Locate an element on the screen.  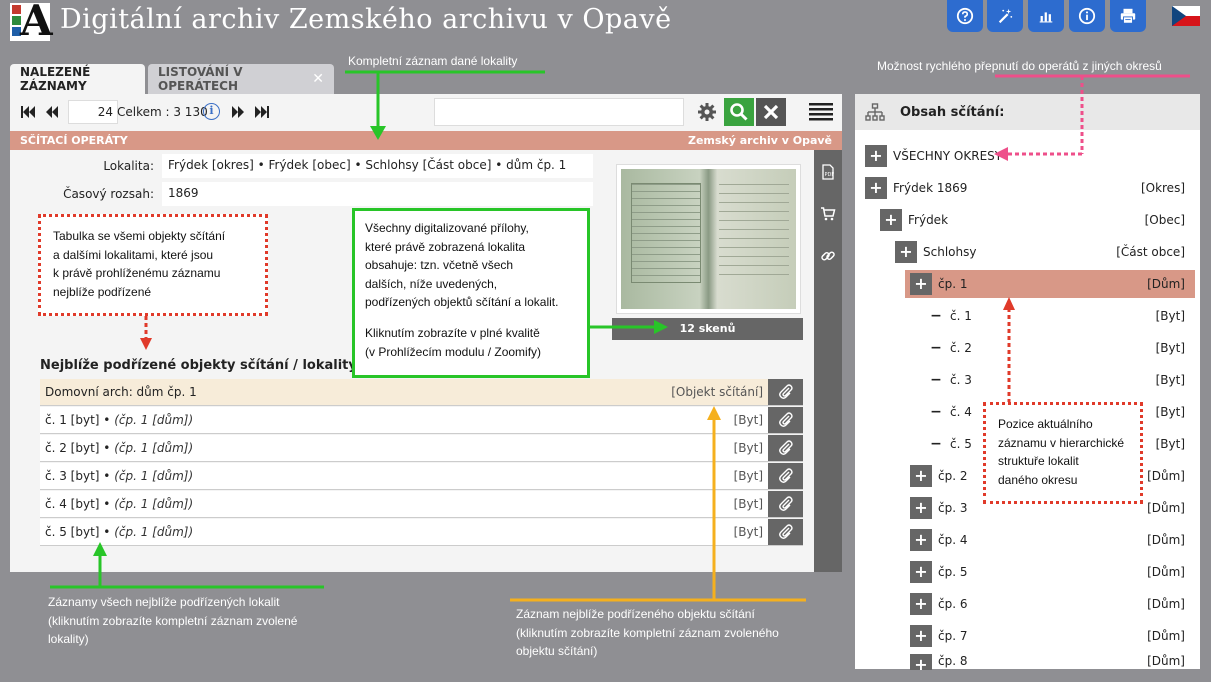
clear-search-button is located at coordinates (771, 112).